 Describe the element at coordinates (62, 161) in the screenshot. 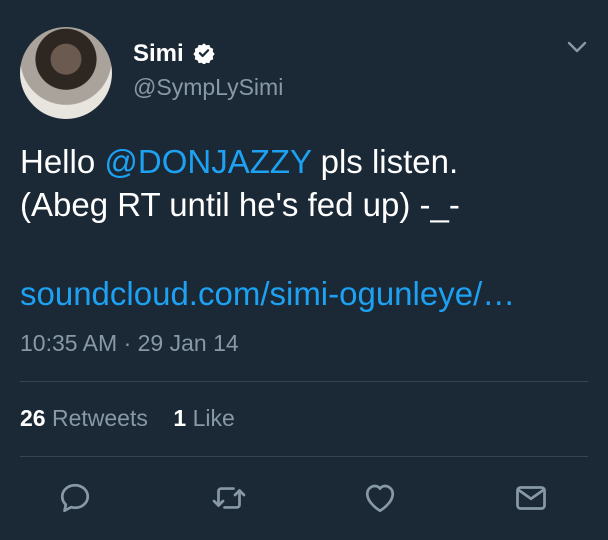

I see `tweet-text-prefix: Hello` at that location.